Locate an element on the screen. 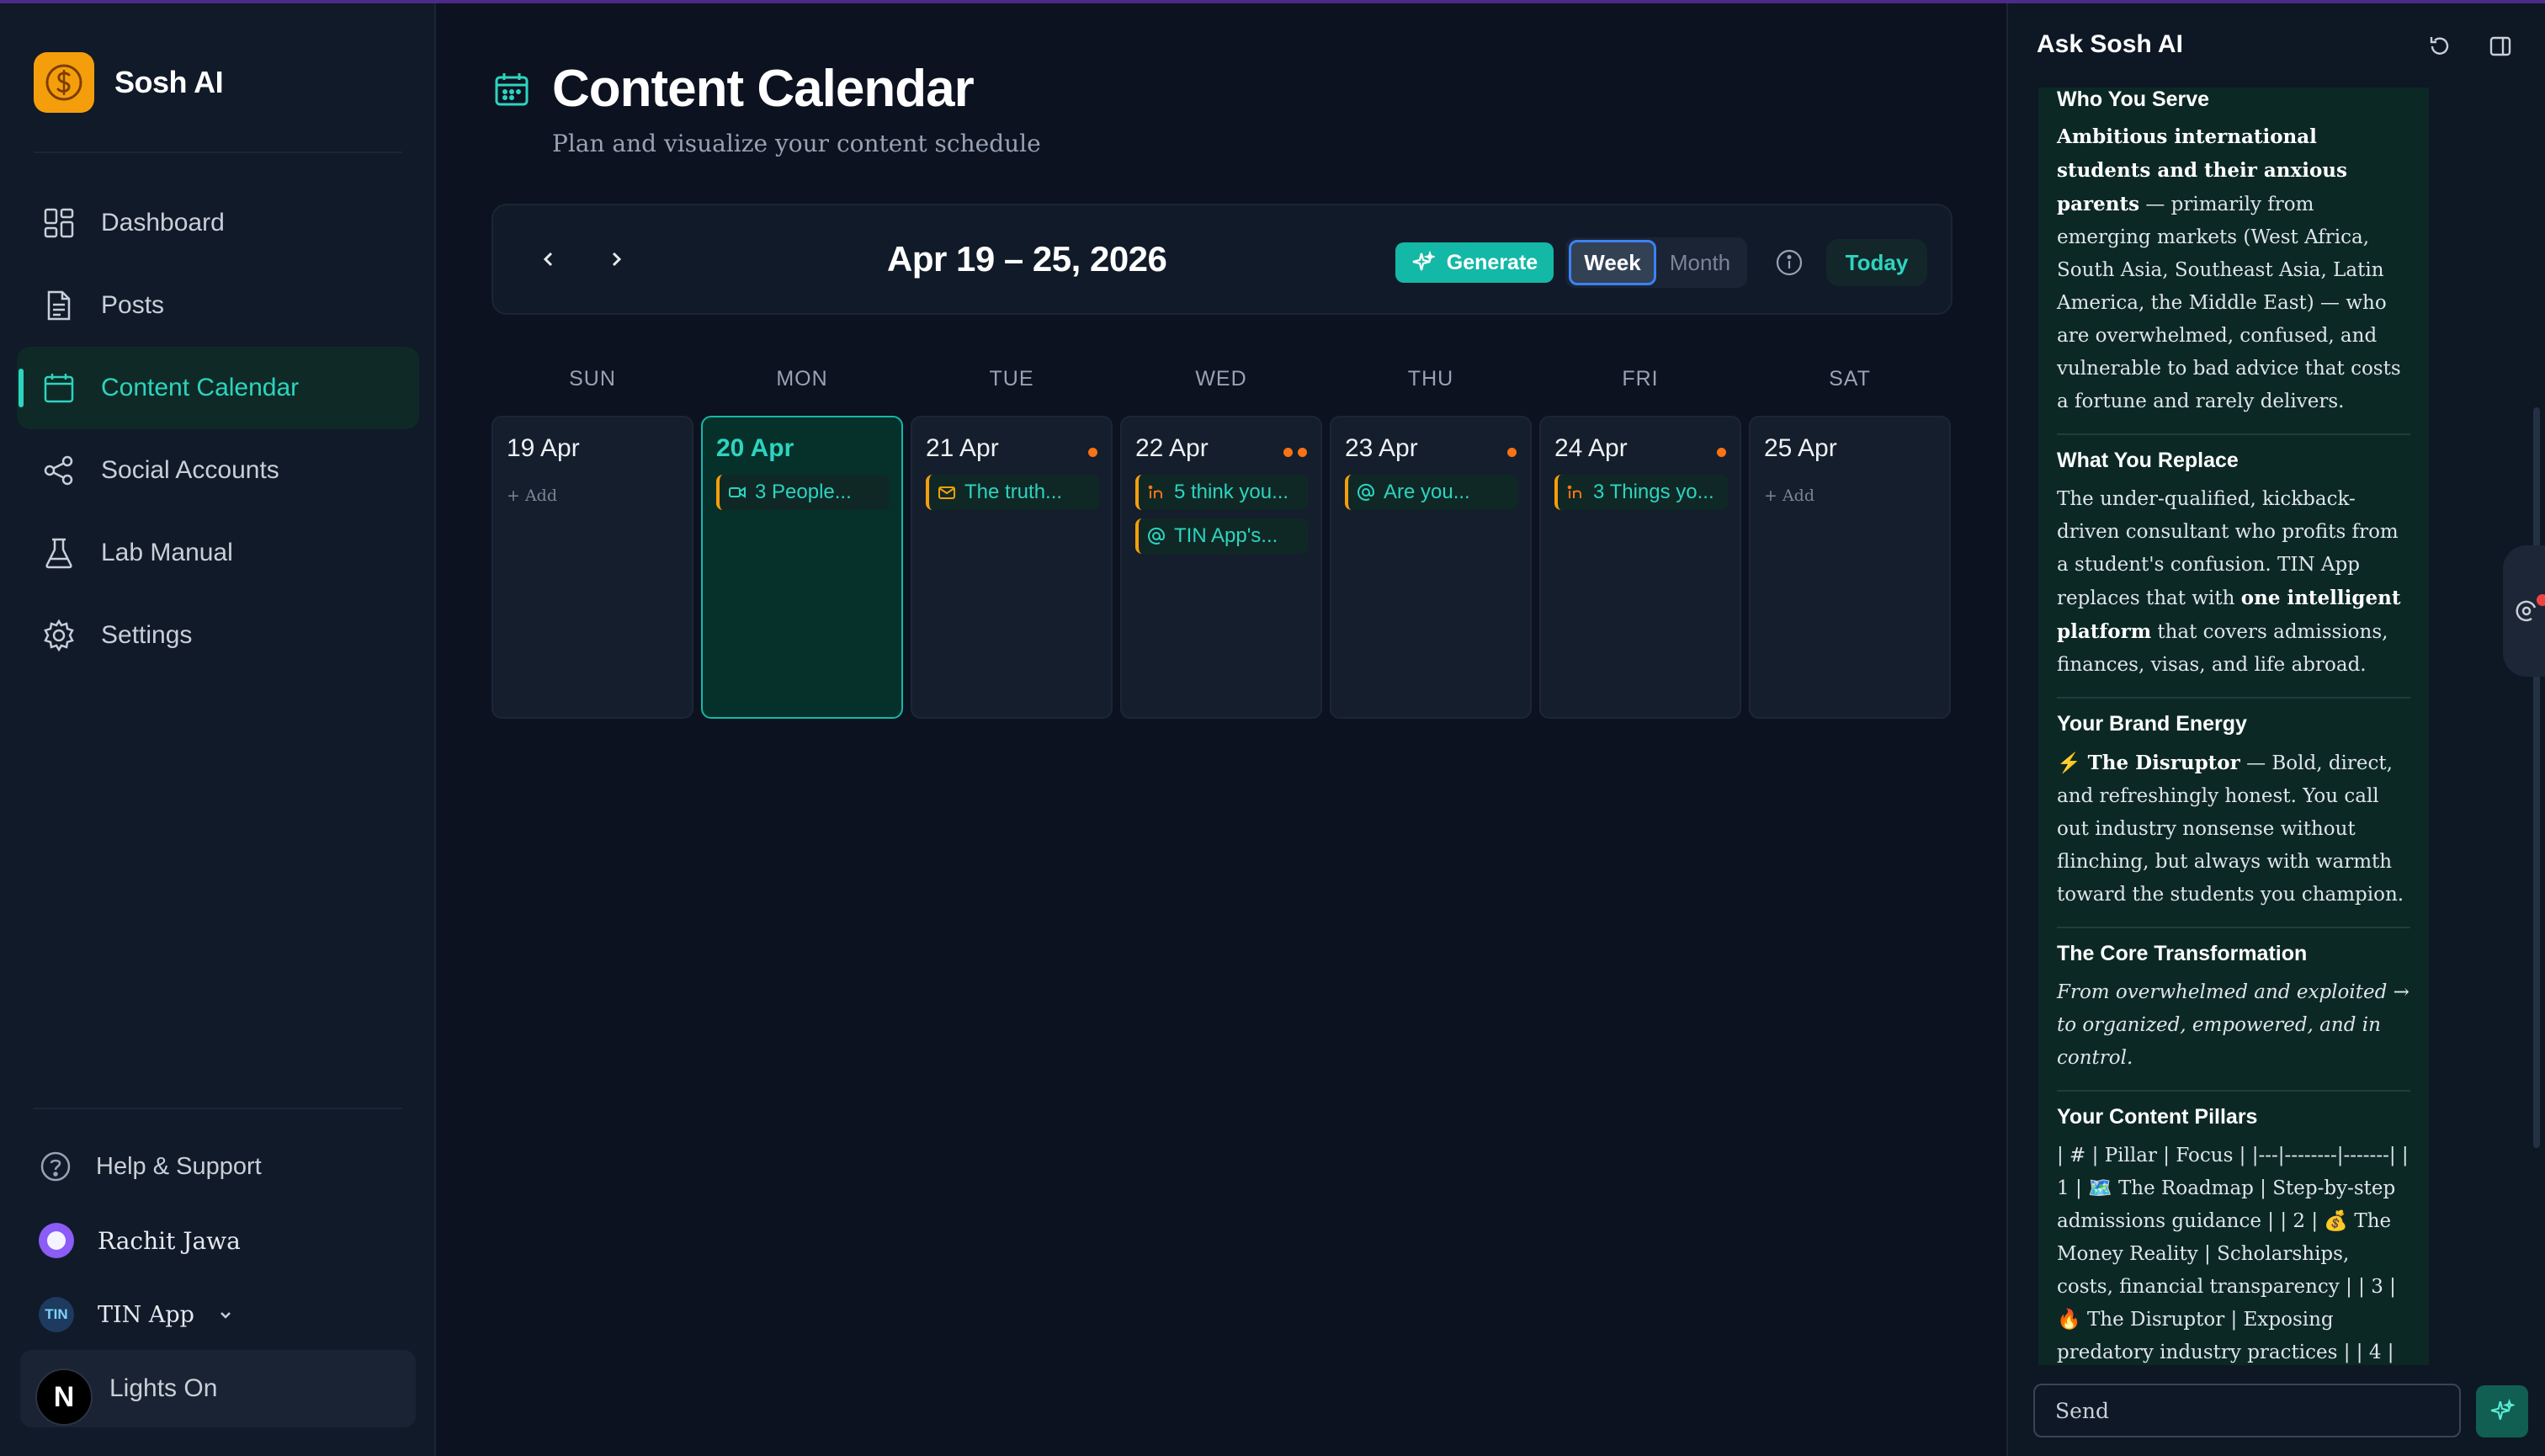  assistant-icon is located at coordinates (2526, 611).